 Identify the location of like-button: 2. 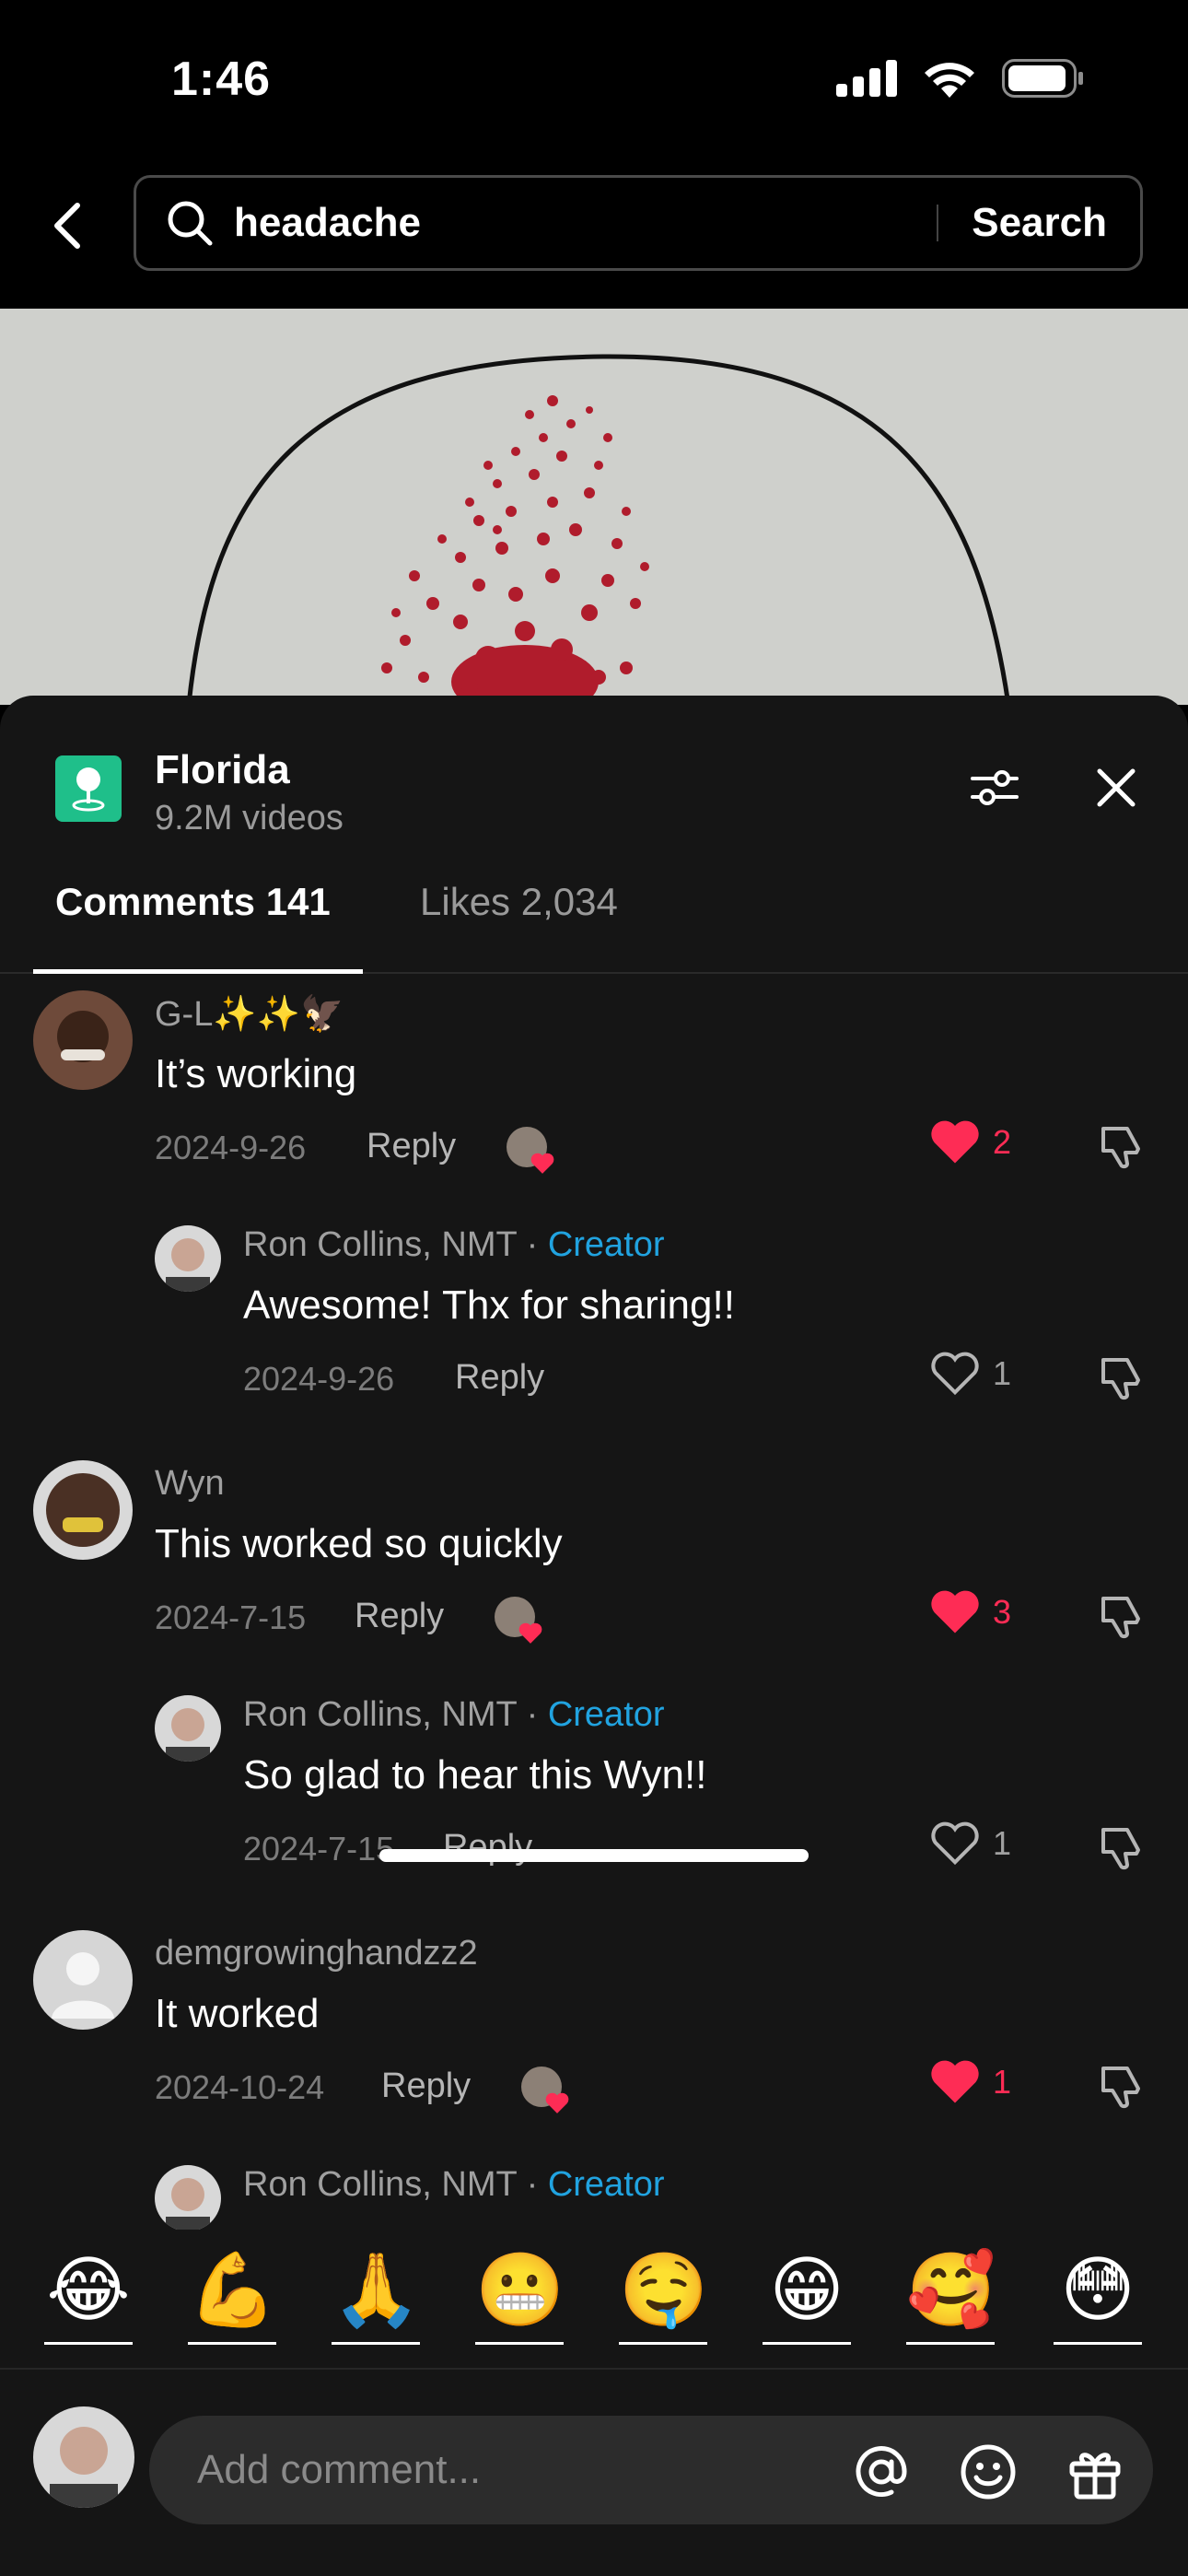
(970, 1142).